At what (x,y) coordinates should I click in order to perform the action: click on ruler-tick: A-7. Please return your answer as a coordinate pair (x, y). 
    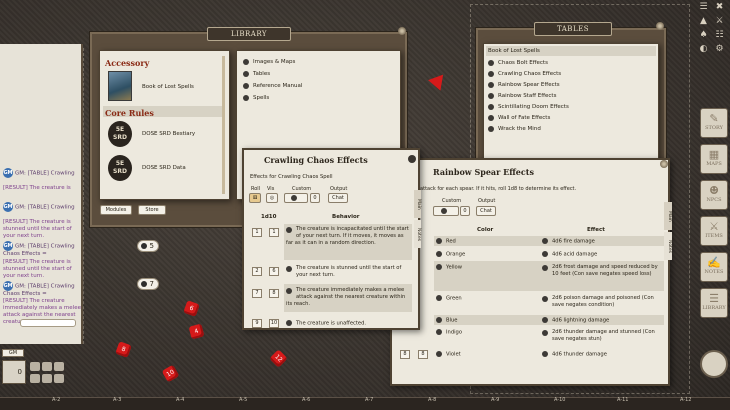
    Looking at the image, I should click on (369, 400).